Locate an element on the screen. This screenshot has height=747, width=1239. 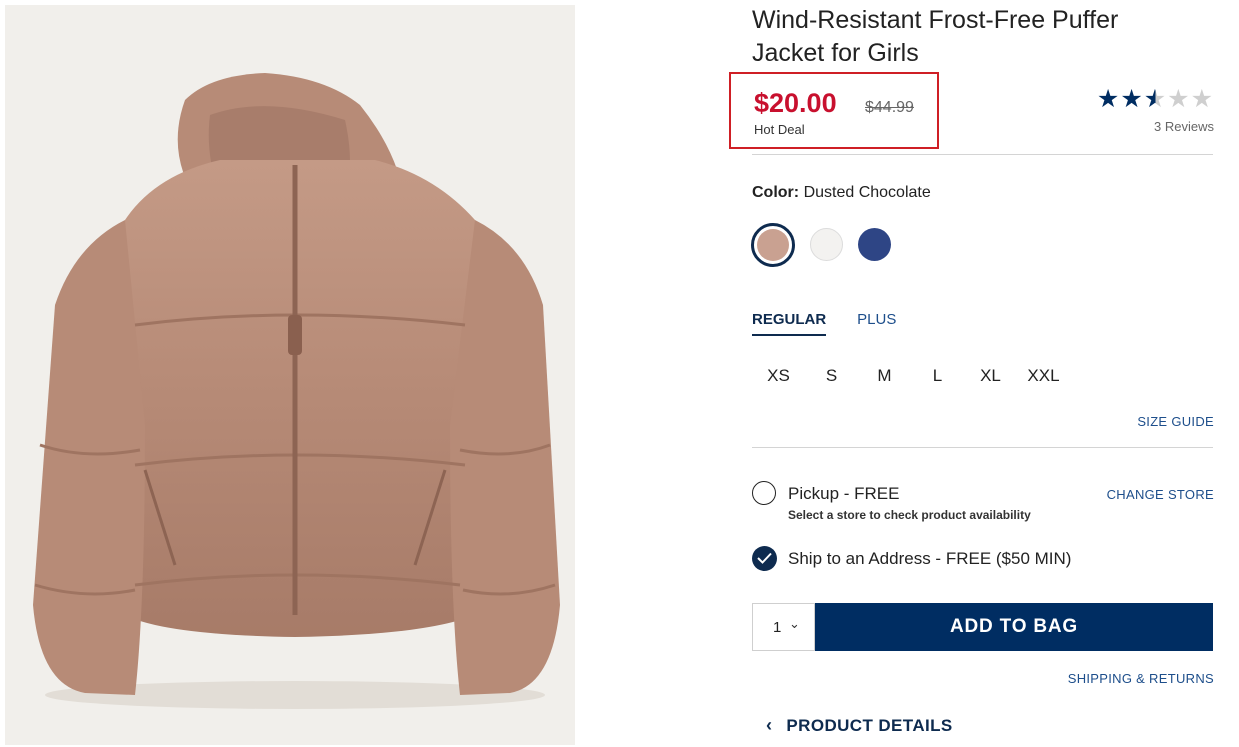
star-half-icon: ★ is located at coordinates (1155, 99).